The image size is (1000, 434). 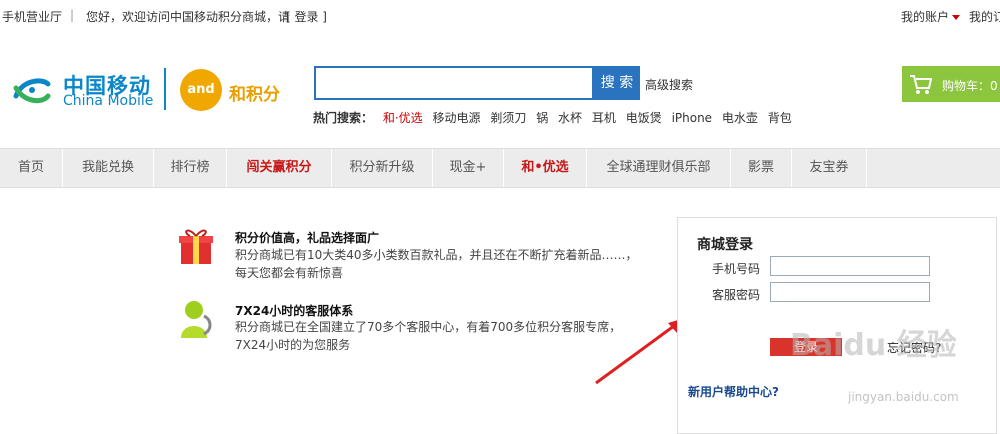 I want to click on cart-button: 购物车：0, so click(x=951, y=84).